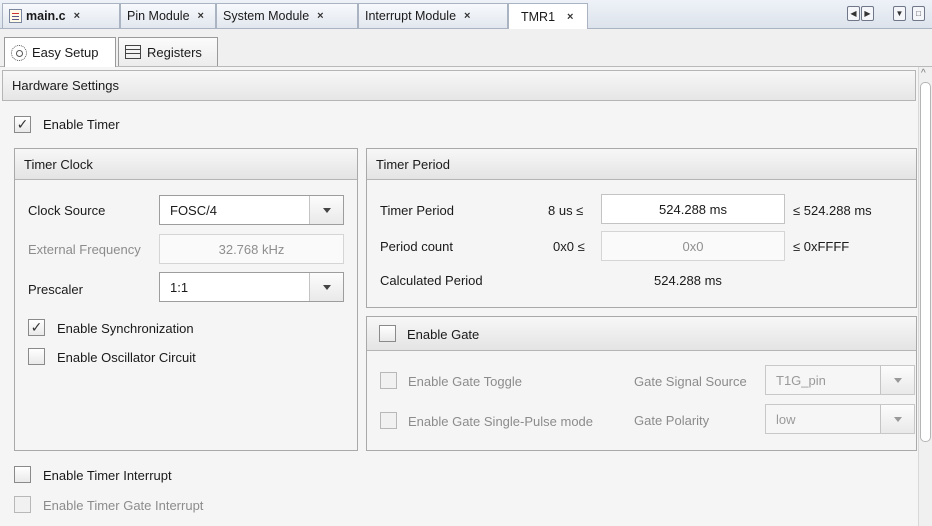  I want to click on external-frequency-input: 32.768 kHz, so click(251, 249).